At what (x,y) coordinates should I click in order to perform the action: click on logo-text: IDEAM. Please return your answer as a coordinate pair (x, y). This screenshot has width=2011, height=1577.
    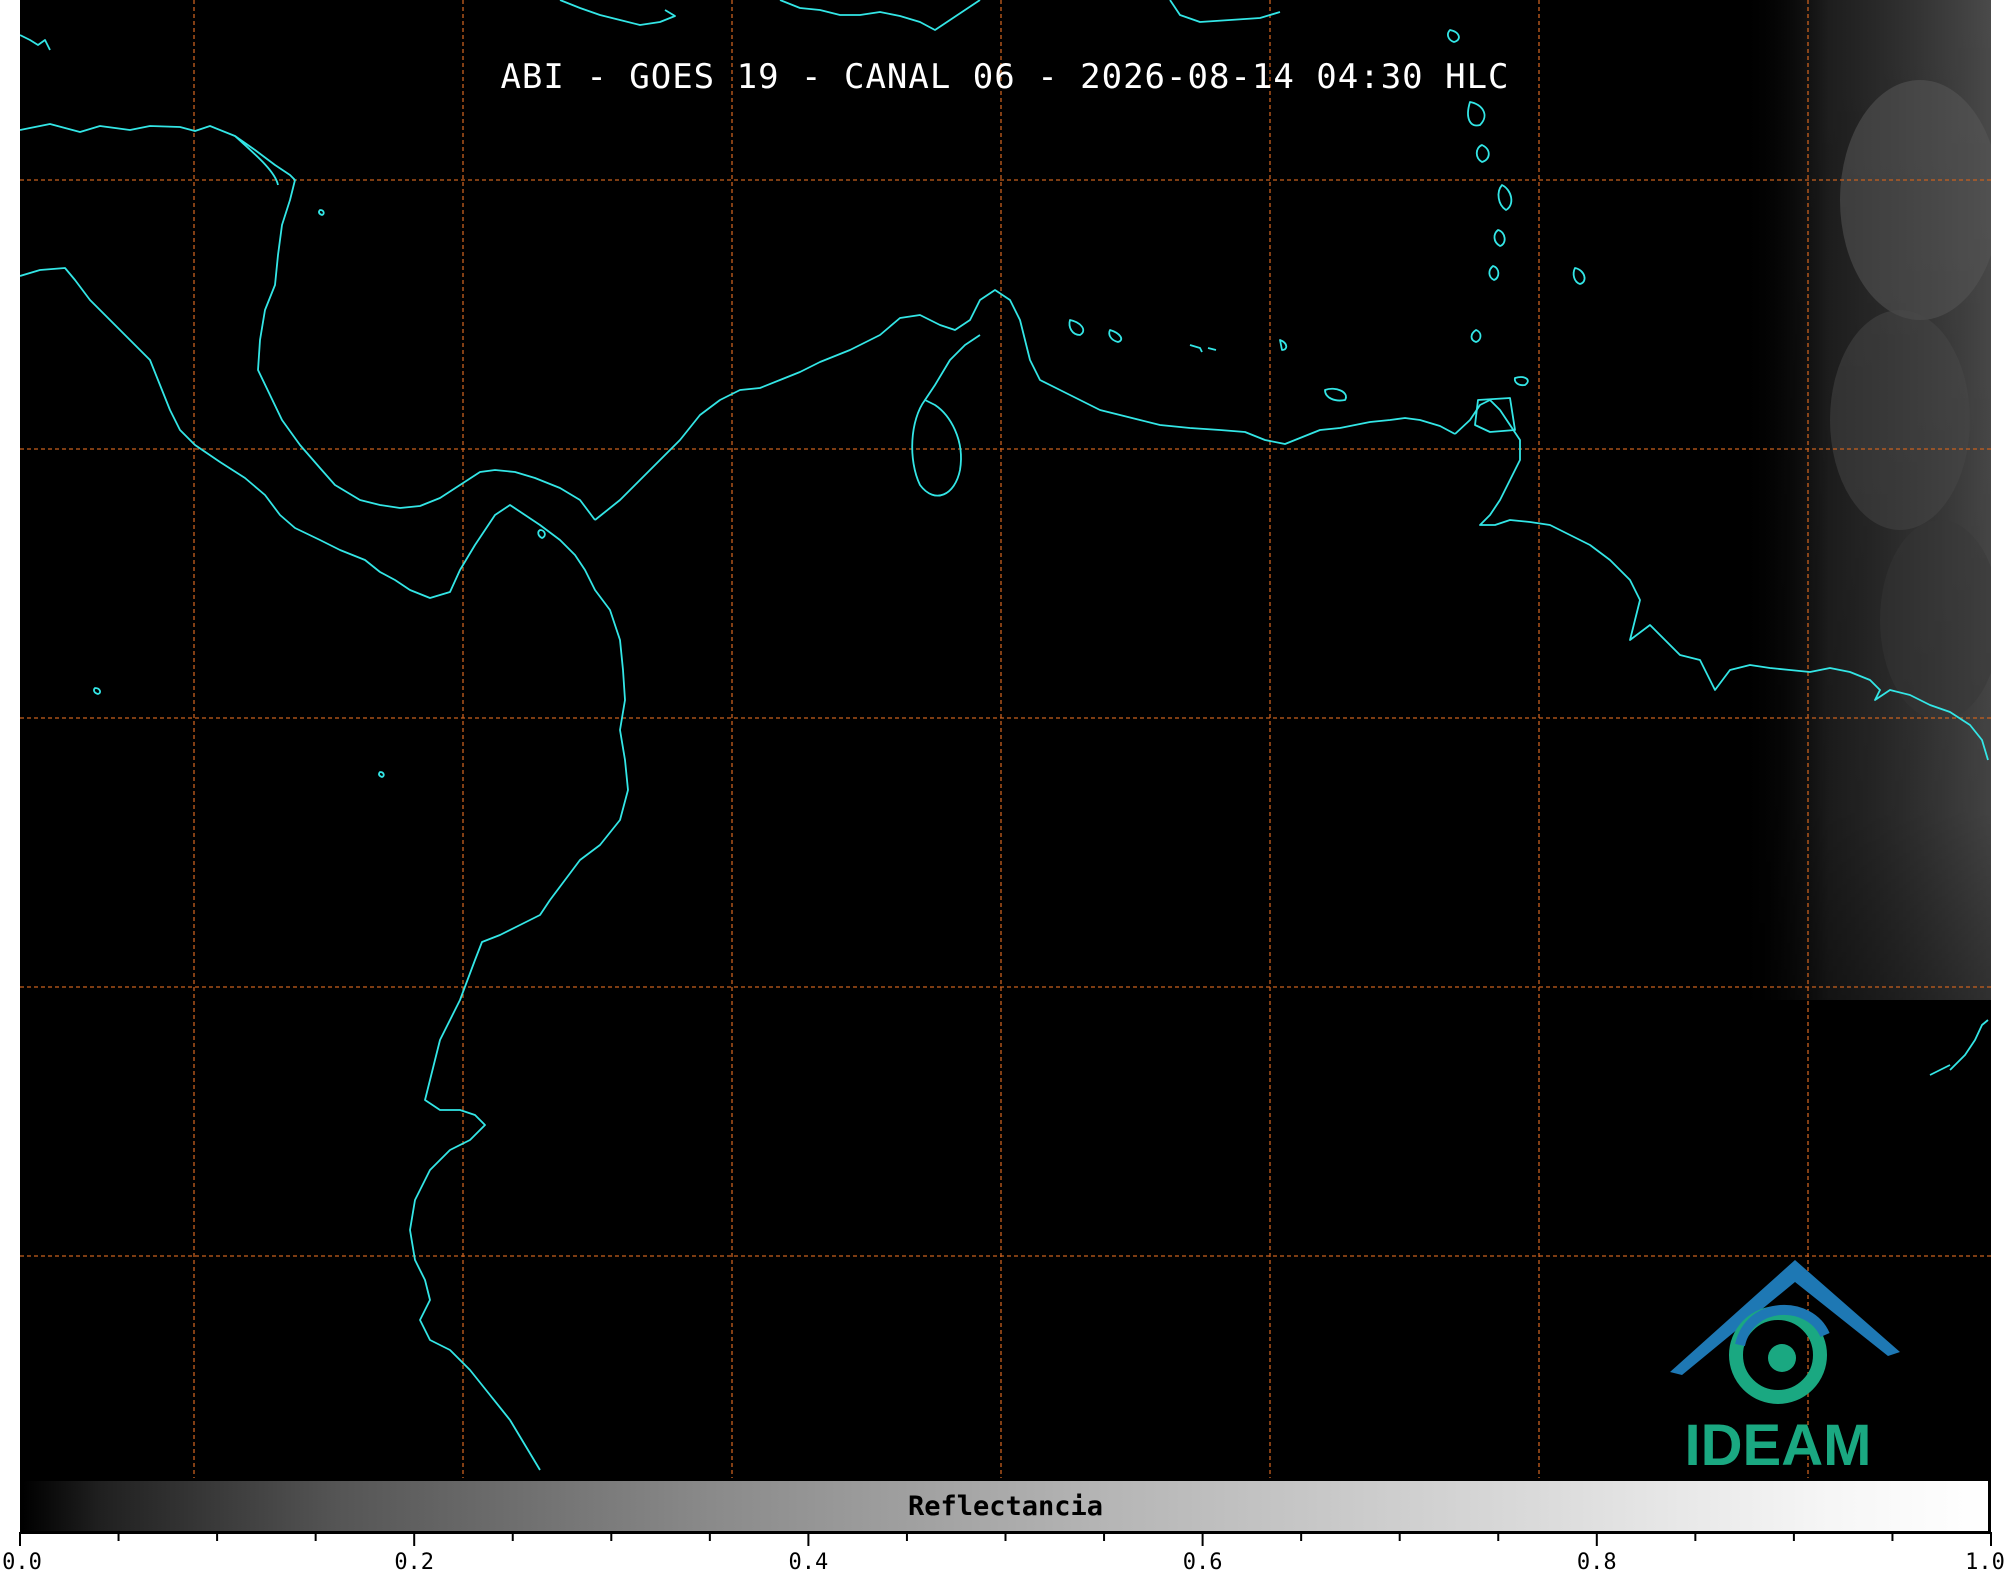
    Looking at the image, I should click on (1778, 1445).